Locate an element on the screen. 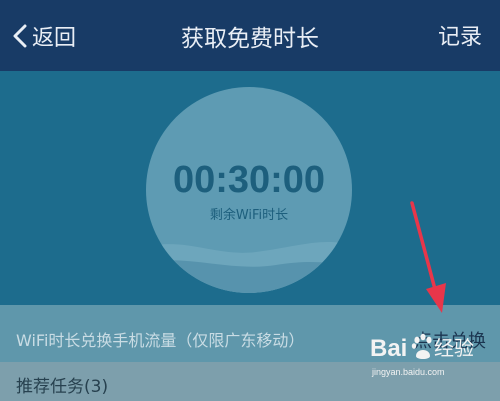 The image size is (500, 401). record-button: 记录 is located at coordinates (460, 35).